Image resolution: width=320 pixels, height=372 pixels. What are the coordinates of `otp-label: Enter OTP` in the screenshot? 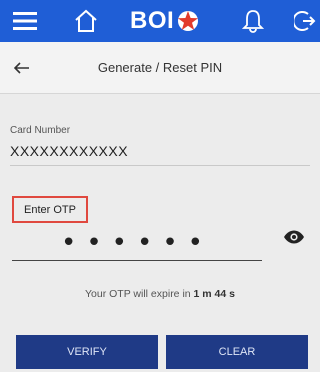 It's located at (50, 209).